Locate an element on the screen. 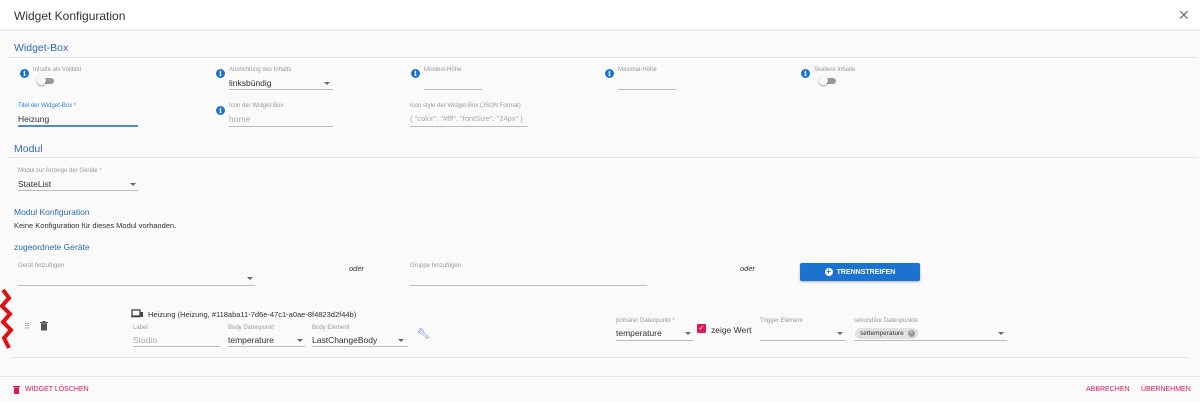 This screenshot has width=1200, height=402. body-element-label: Body Element is located at coordinates (331, 328).